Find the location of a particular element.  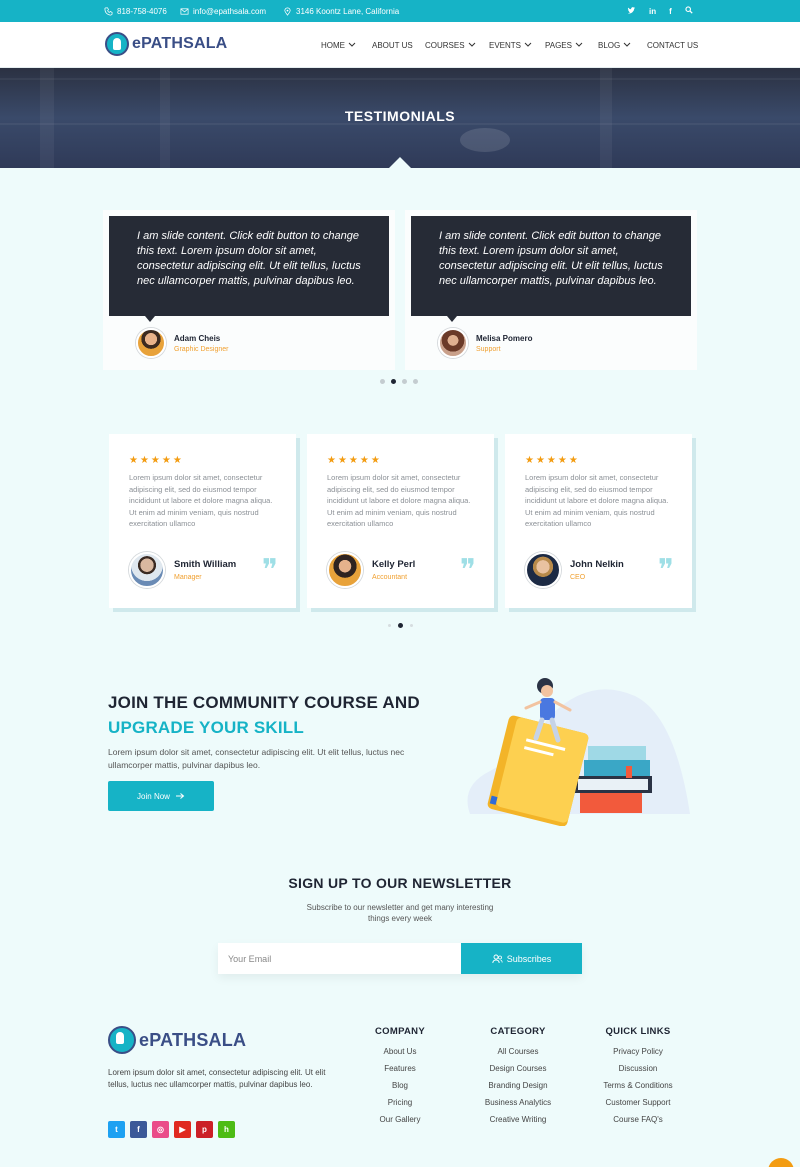

footer-link: Branding Design is located at coordinates (518, 1088).